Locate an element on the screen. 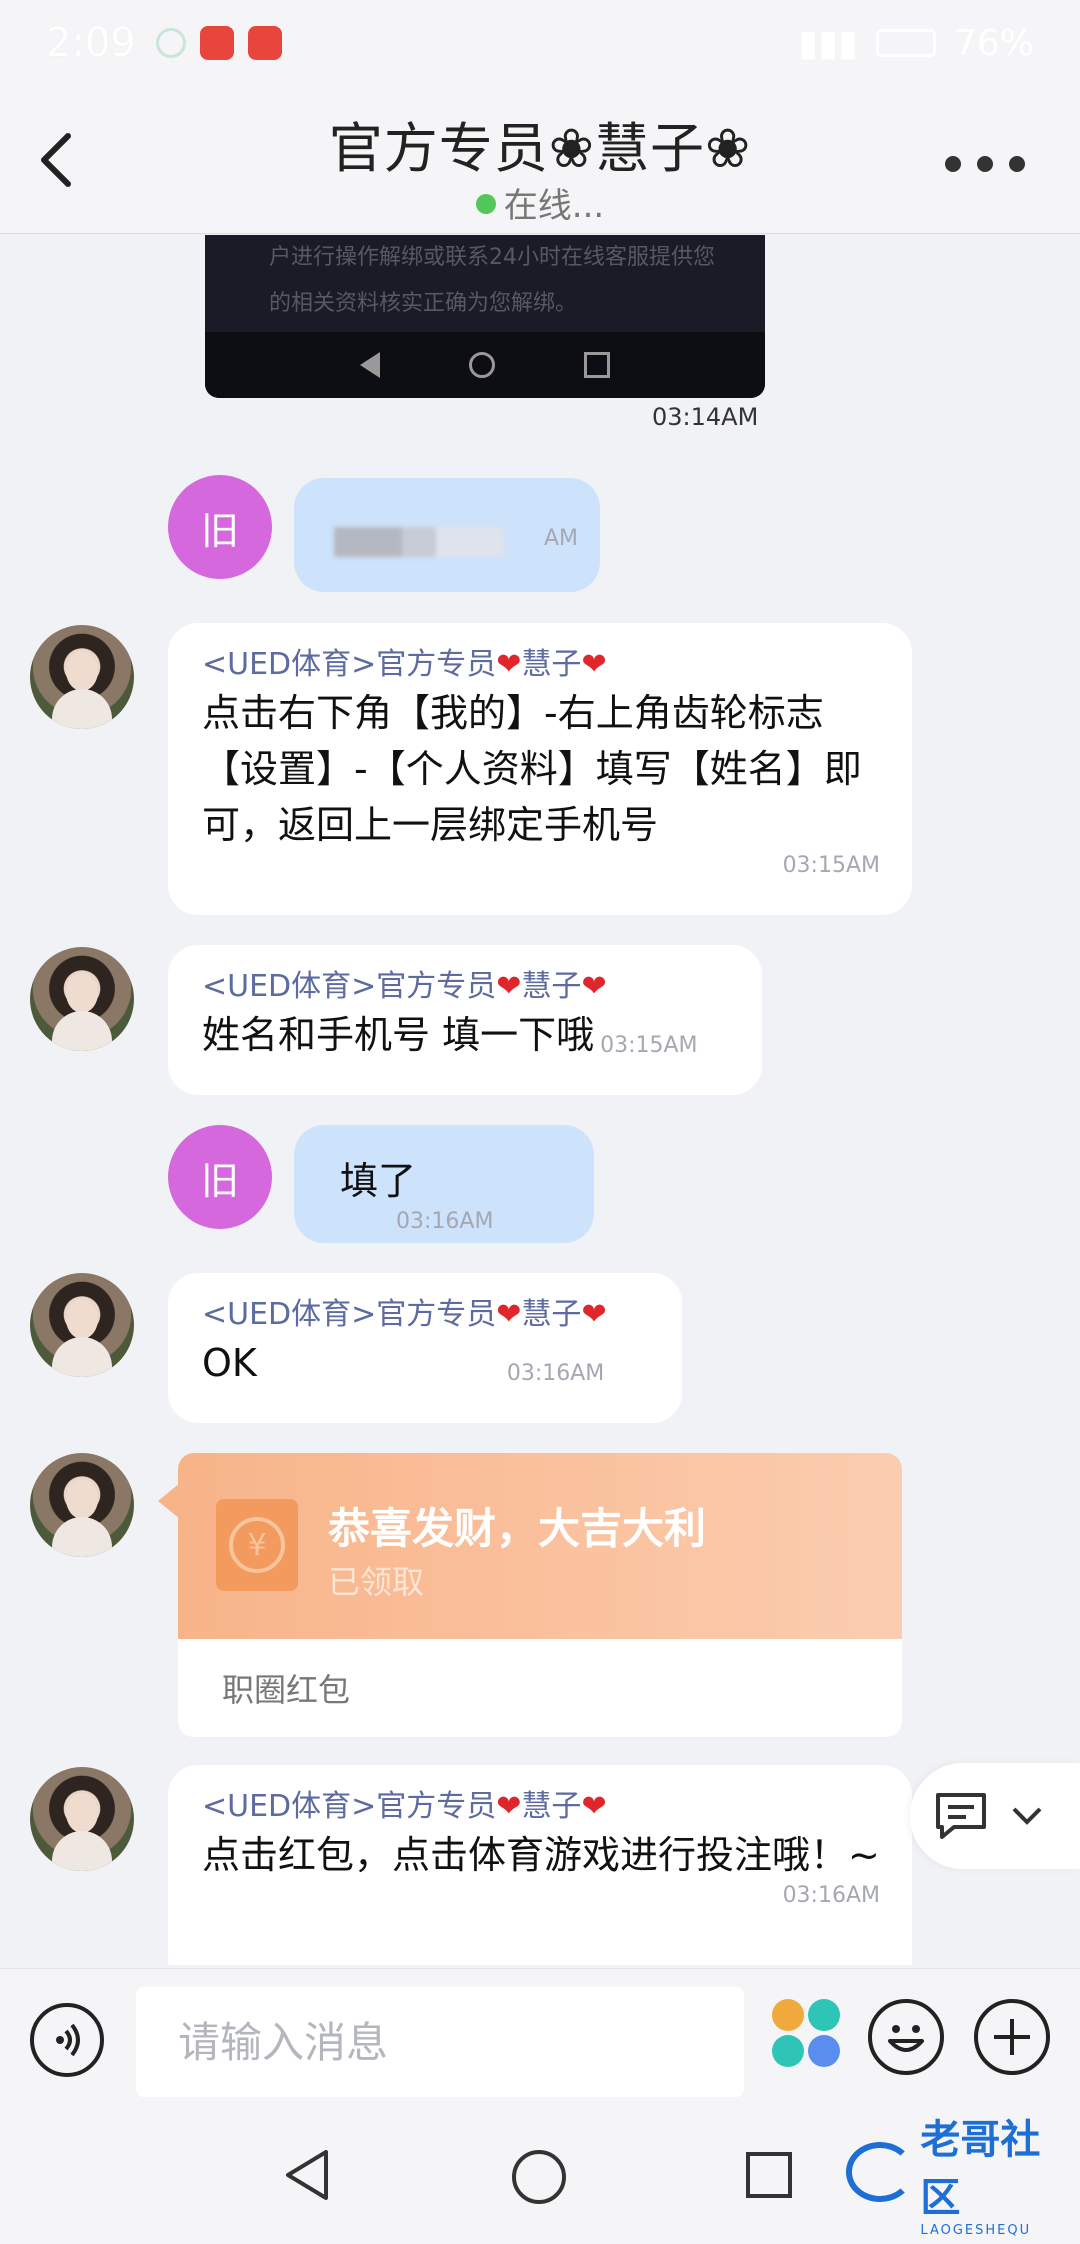 This screenshot has height=2244, width=1080. message-input is located at coordinates (440, 2042).